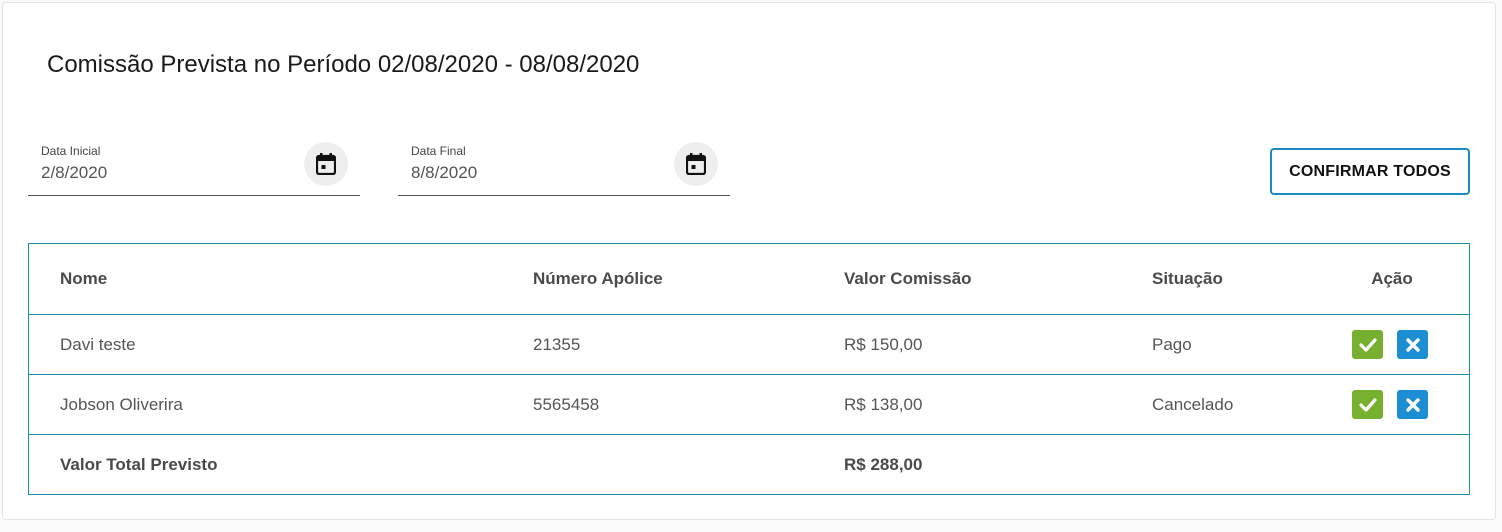  What do you see at coordinates (566, 404) in the screenshot?
I see `row-apolice: 5565458` at bounding box center [566, 404].